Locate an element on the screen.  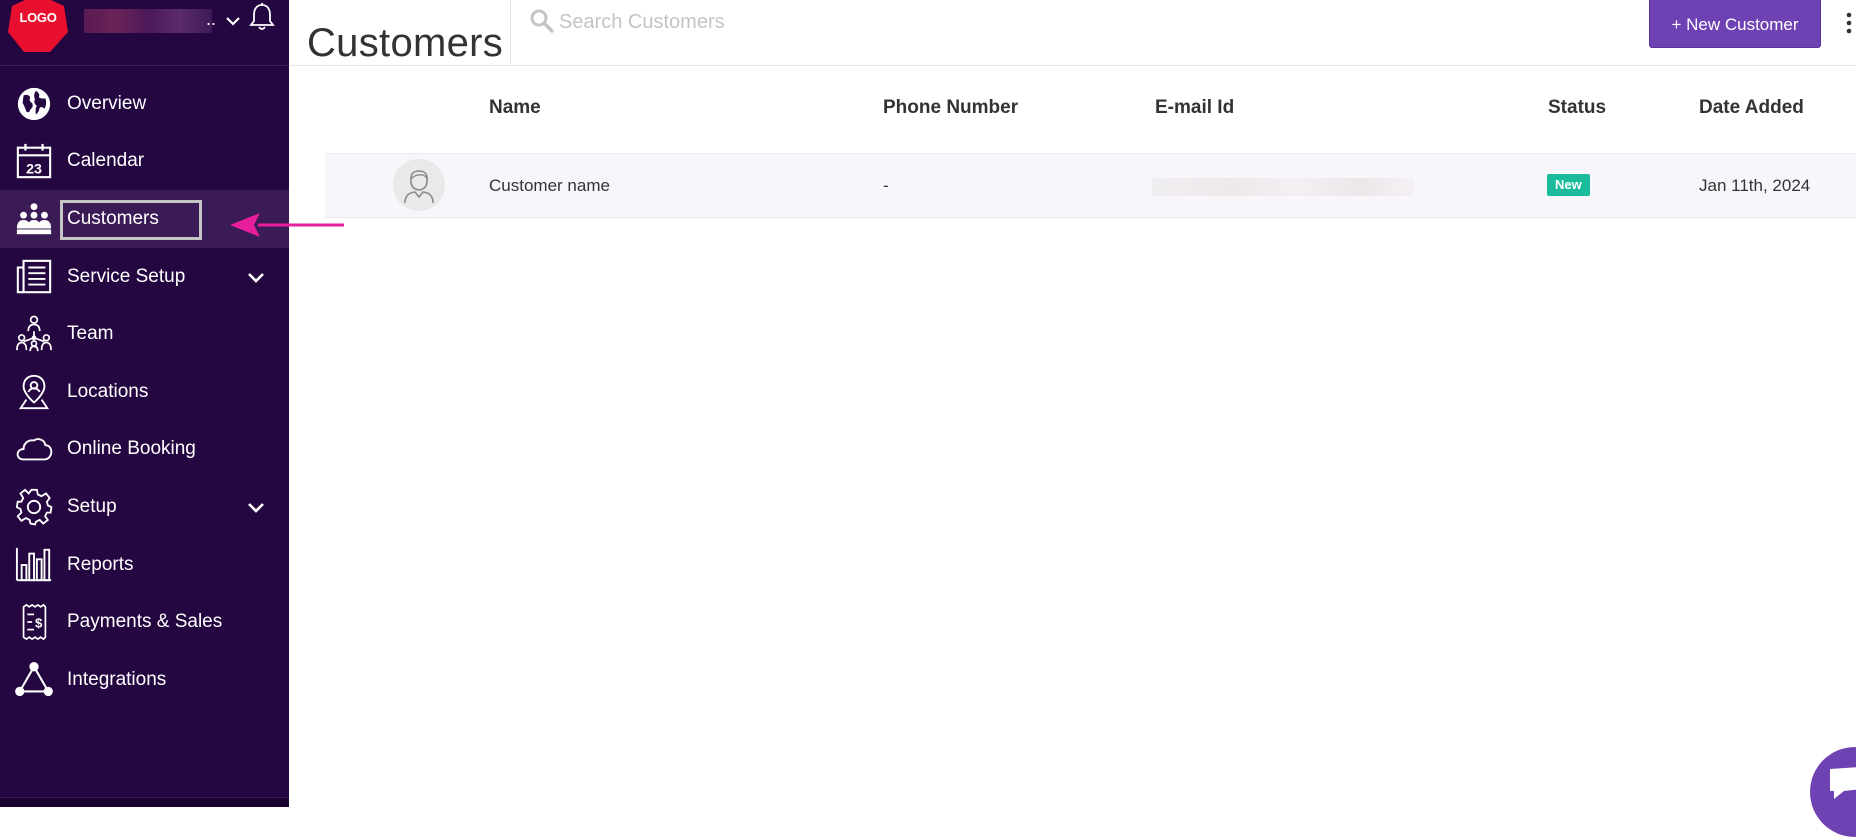
sidebar-item-service-setup: Service Setup is located at coordinates (144, 277).